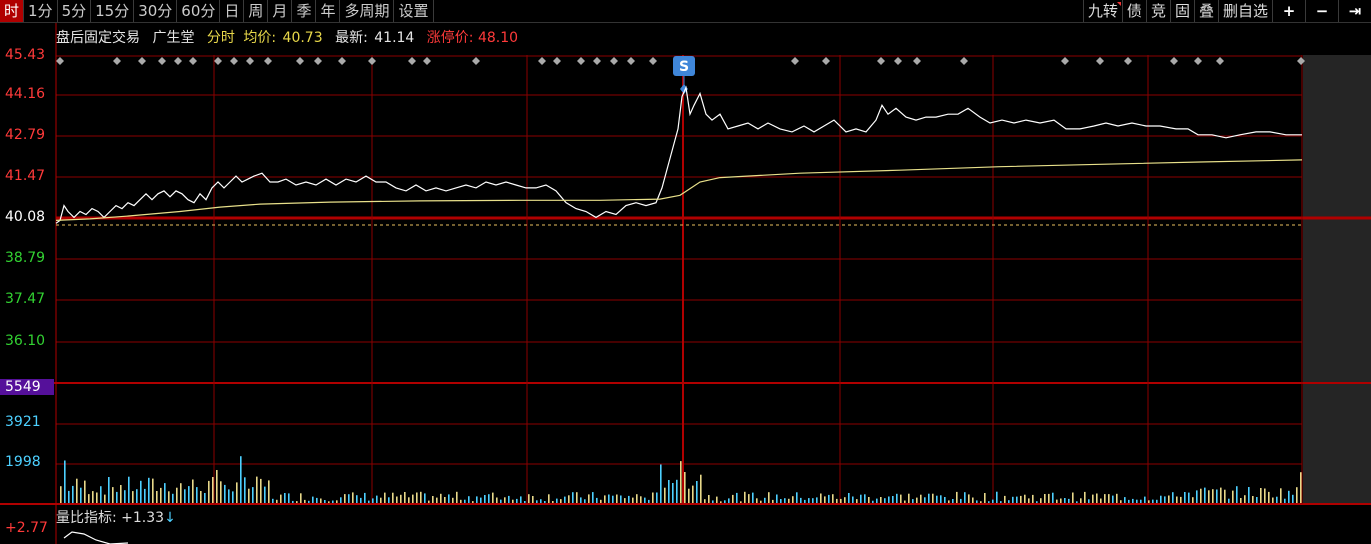  What do you see at coordinates (351, 38) in the screenshot?
I see `latest-price-label: 最新:` at bounding box center [351, 38].